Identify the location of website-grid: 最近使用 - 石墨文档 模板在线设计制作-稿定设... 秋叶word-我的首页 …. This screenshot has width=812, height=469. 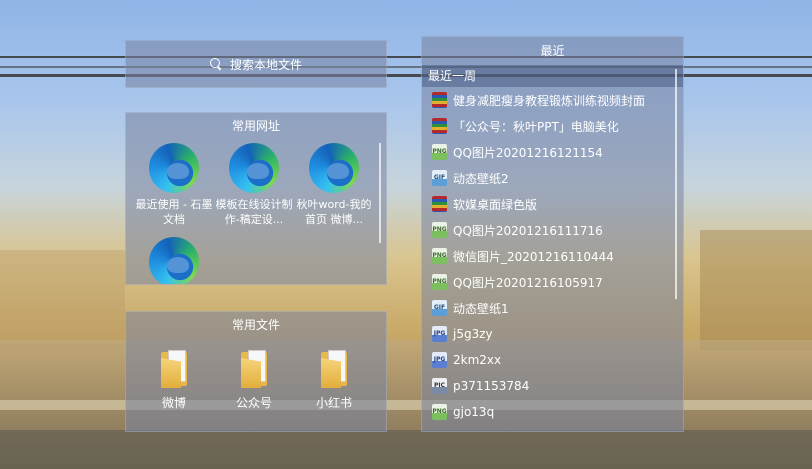
(256, 211).